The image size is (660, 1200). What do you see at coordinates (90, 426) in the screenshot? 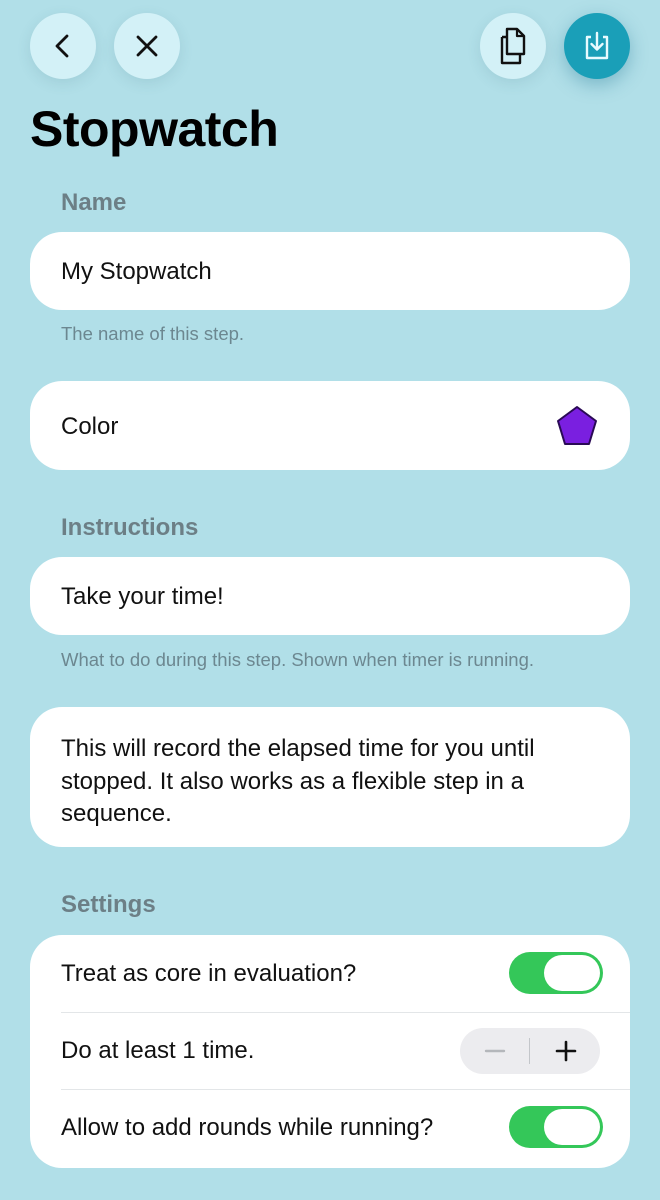
I see `color-label: Color` at bounding box center [90, 426].